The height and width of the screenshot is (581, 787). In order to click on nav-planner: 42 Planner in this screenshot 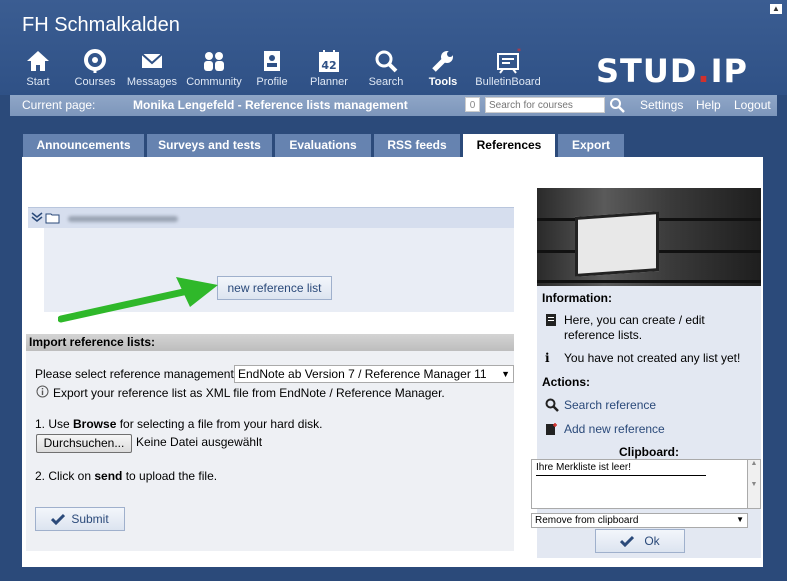, I will do `click(329, 68)`.